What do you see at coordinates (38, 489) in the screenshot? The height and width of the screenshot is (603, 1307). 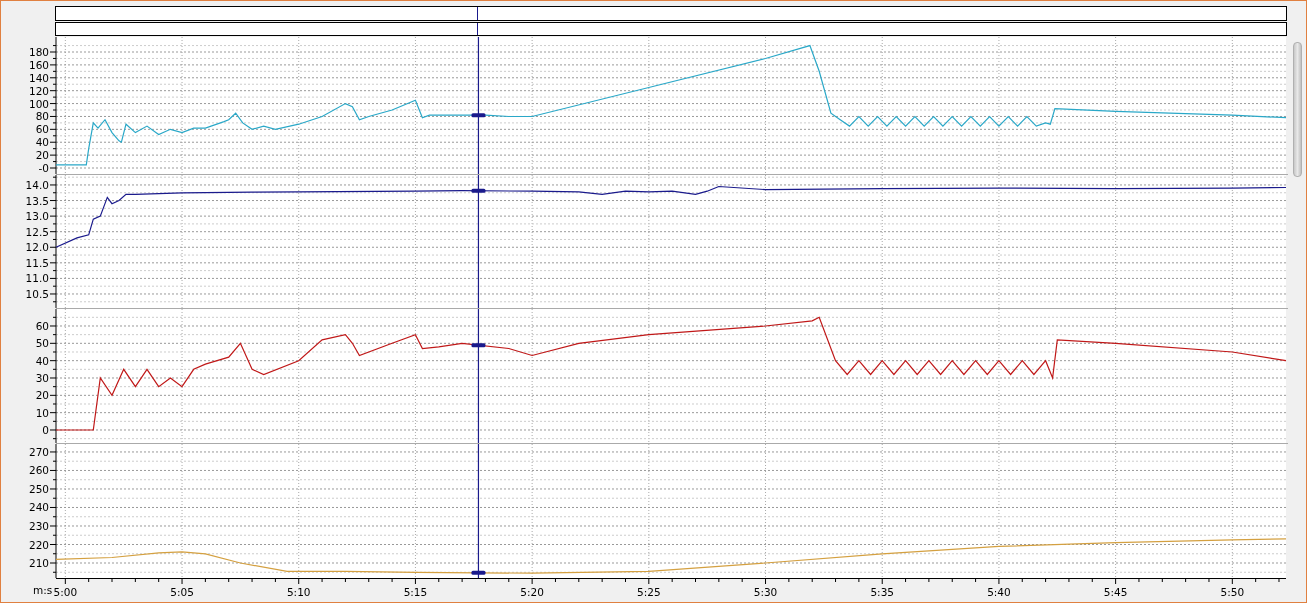 I see `y-tick-label: 250` at bounding box center [38, 489].